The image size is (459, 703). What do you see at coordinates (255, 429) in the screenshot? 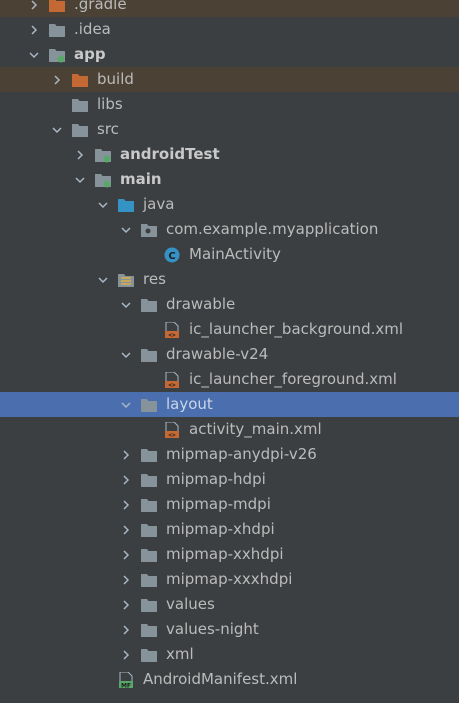
I see `tree-row-label: activity_main.xml` at bounding box center [255, 429].